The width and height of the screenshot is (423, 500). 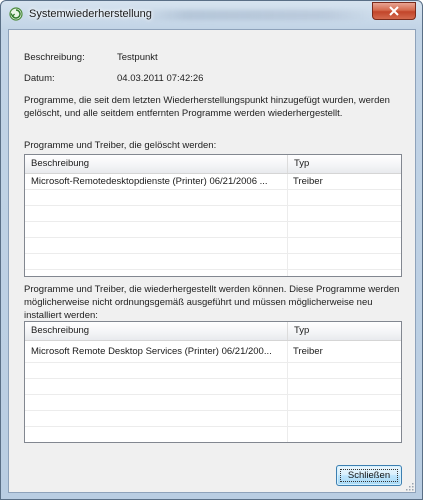 What do you see at coordinates (256, 15) in the screenshot?
I see `title-background-blur` at bounding box center [256, 15].